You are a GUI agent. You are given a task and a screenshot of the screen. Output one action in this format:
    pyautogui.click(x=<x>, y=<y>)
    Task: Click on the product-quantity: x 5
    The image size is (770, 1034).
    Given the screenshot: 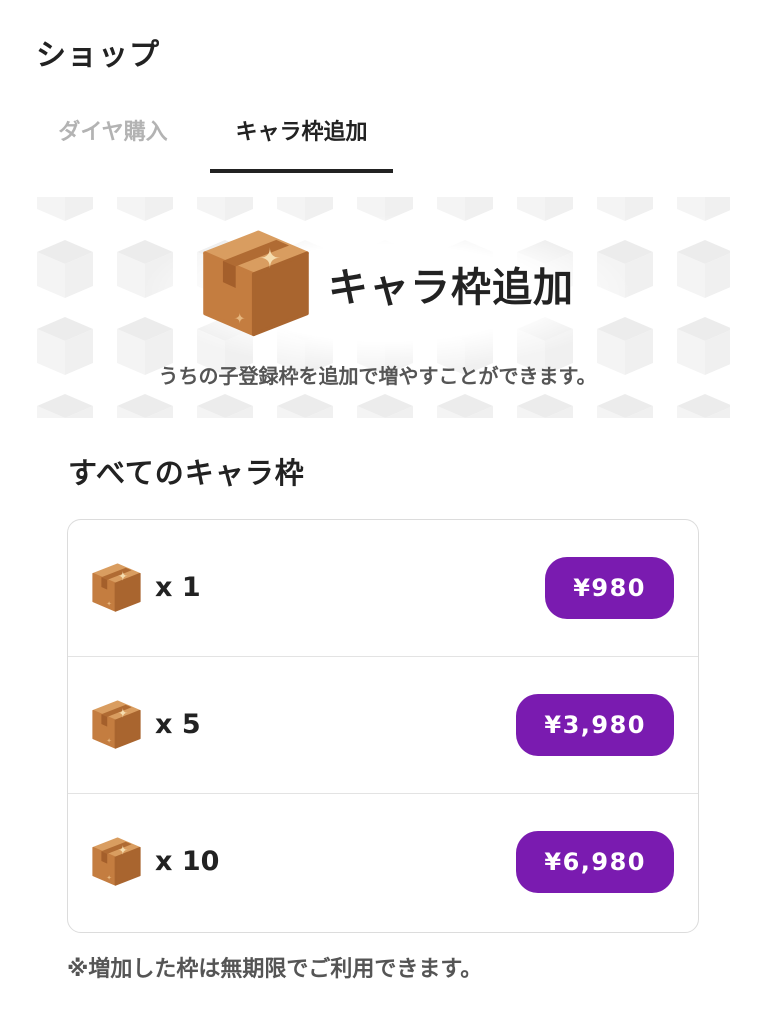 What is the action you would take?
    pyautogui.click(x=178, y=724)
    